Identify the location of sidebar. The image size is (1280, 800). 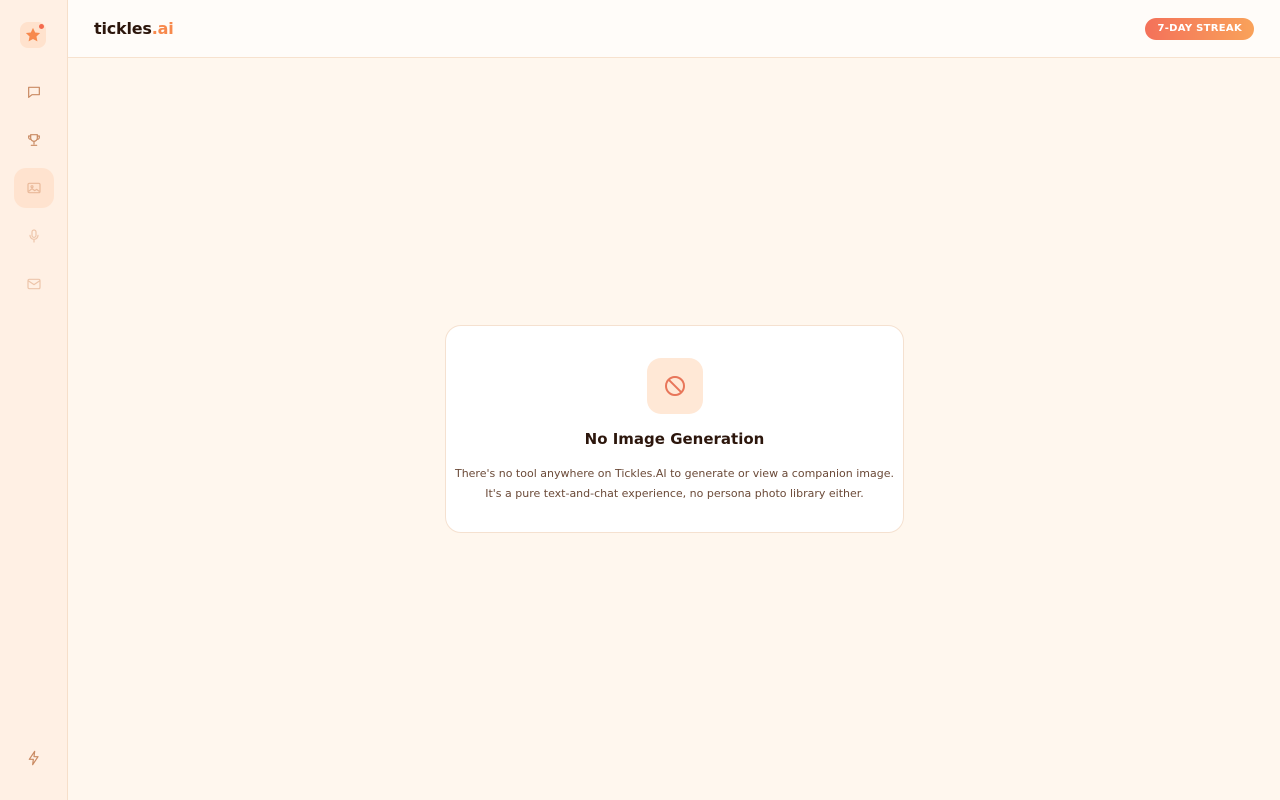
(34, 400).